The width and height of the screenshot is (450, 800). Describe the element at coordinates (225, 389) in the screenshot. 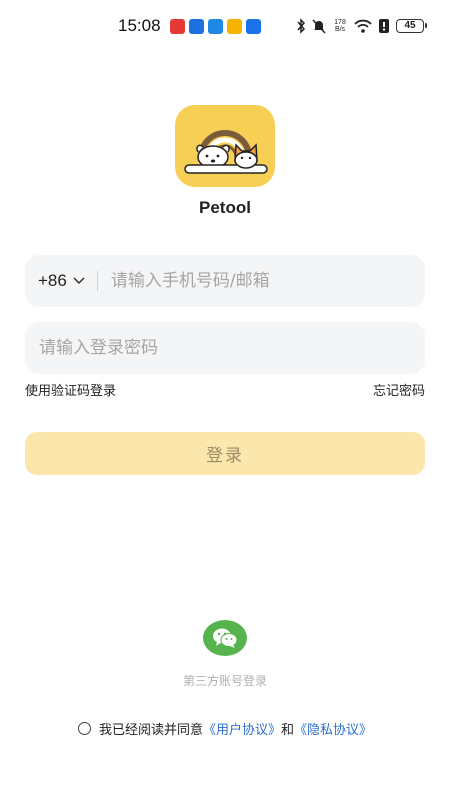

I see `auth-links: 使用验证码登录 忘记密码` at that location.